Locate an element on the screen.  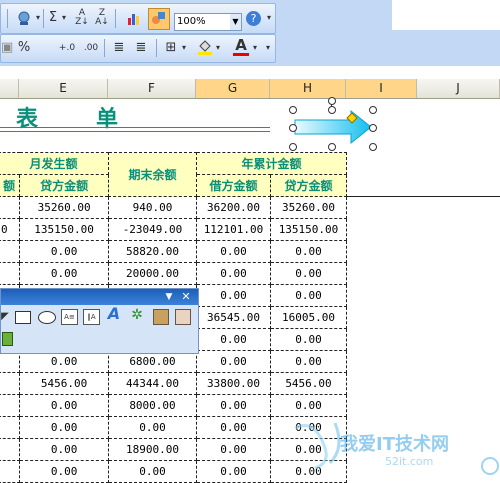
arrow-shape is located at coordinates (333, 128).